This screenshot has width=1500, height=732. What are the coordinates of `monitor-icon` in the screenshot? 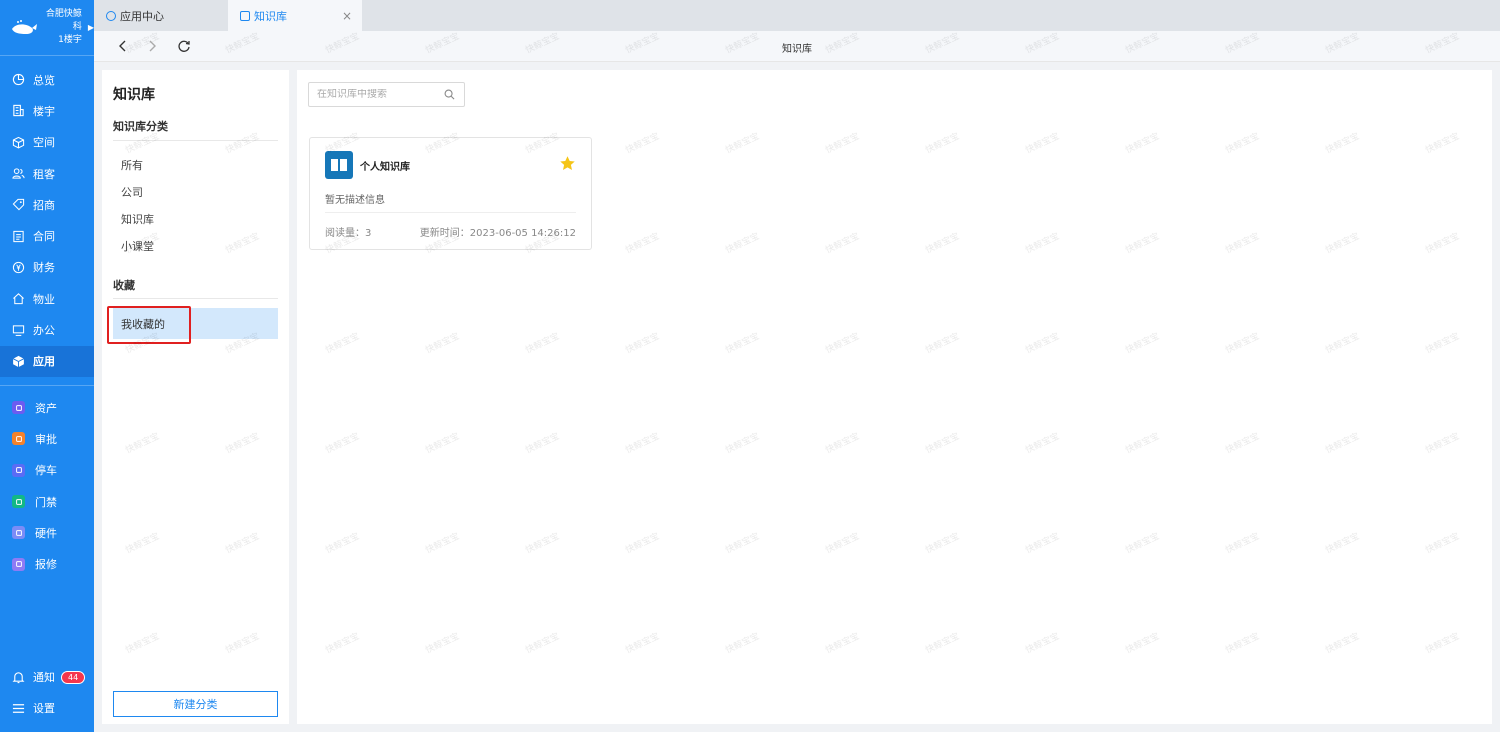 It's located at (18, 330).